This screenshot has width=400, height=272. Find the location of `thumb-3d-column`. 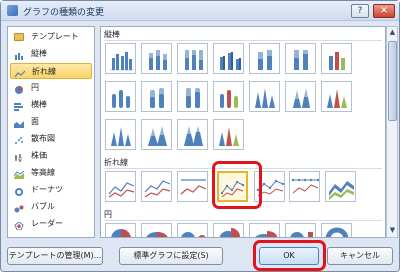

thumb-3d-column is located at coordinates (336, 58).